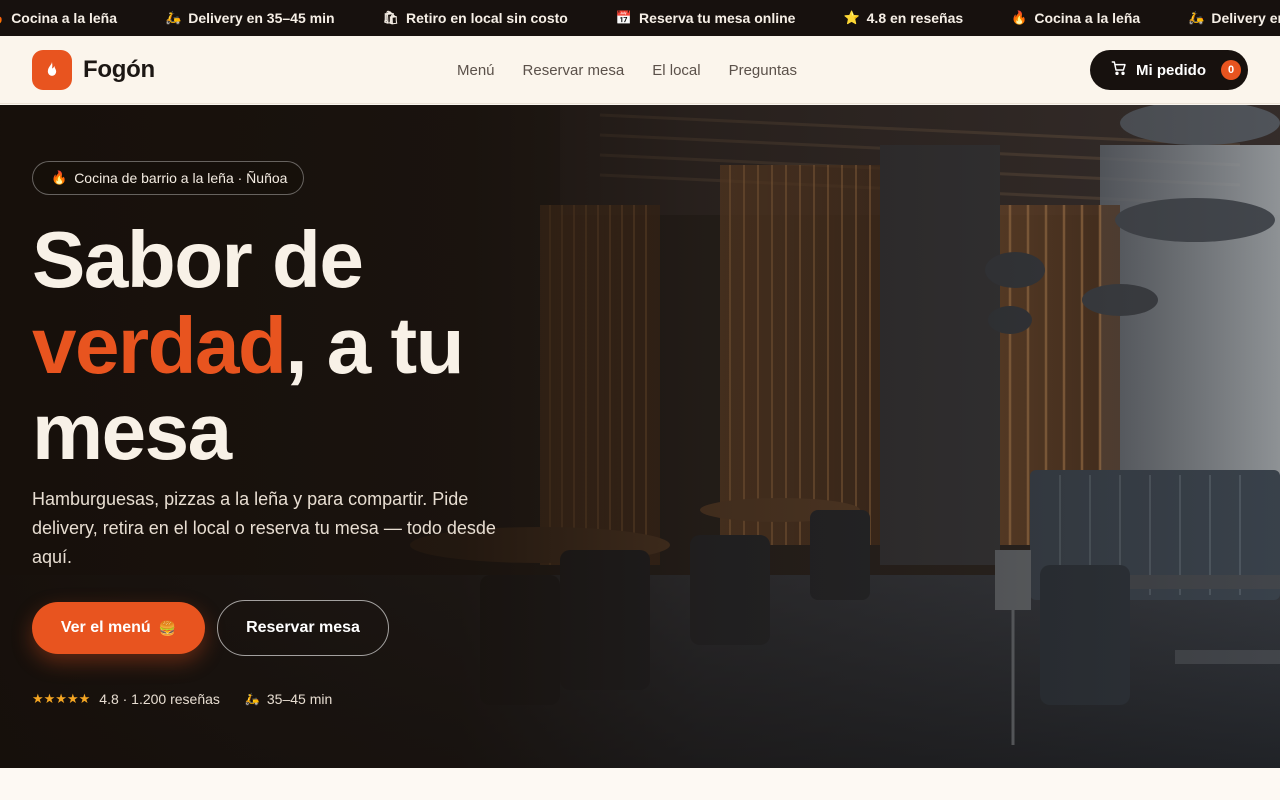 The width and height of the screenshot is (1280, 800). Describe the element at coordinates (105, 627) in the screenshot. I see `view-menu-label: Ver el menú` at that location.